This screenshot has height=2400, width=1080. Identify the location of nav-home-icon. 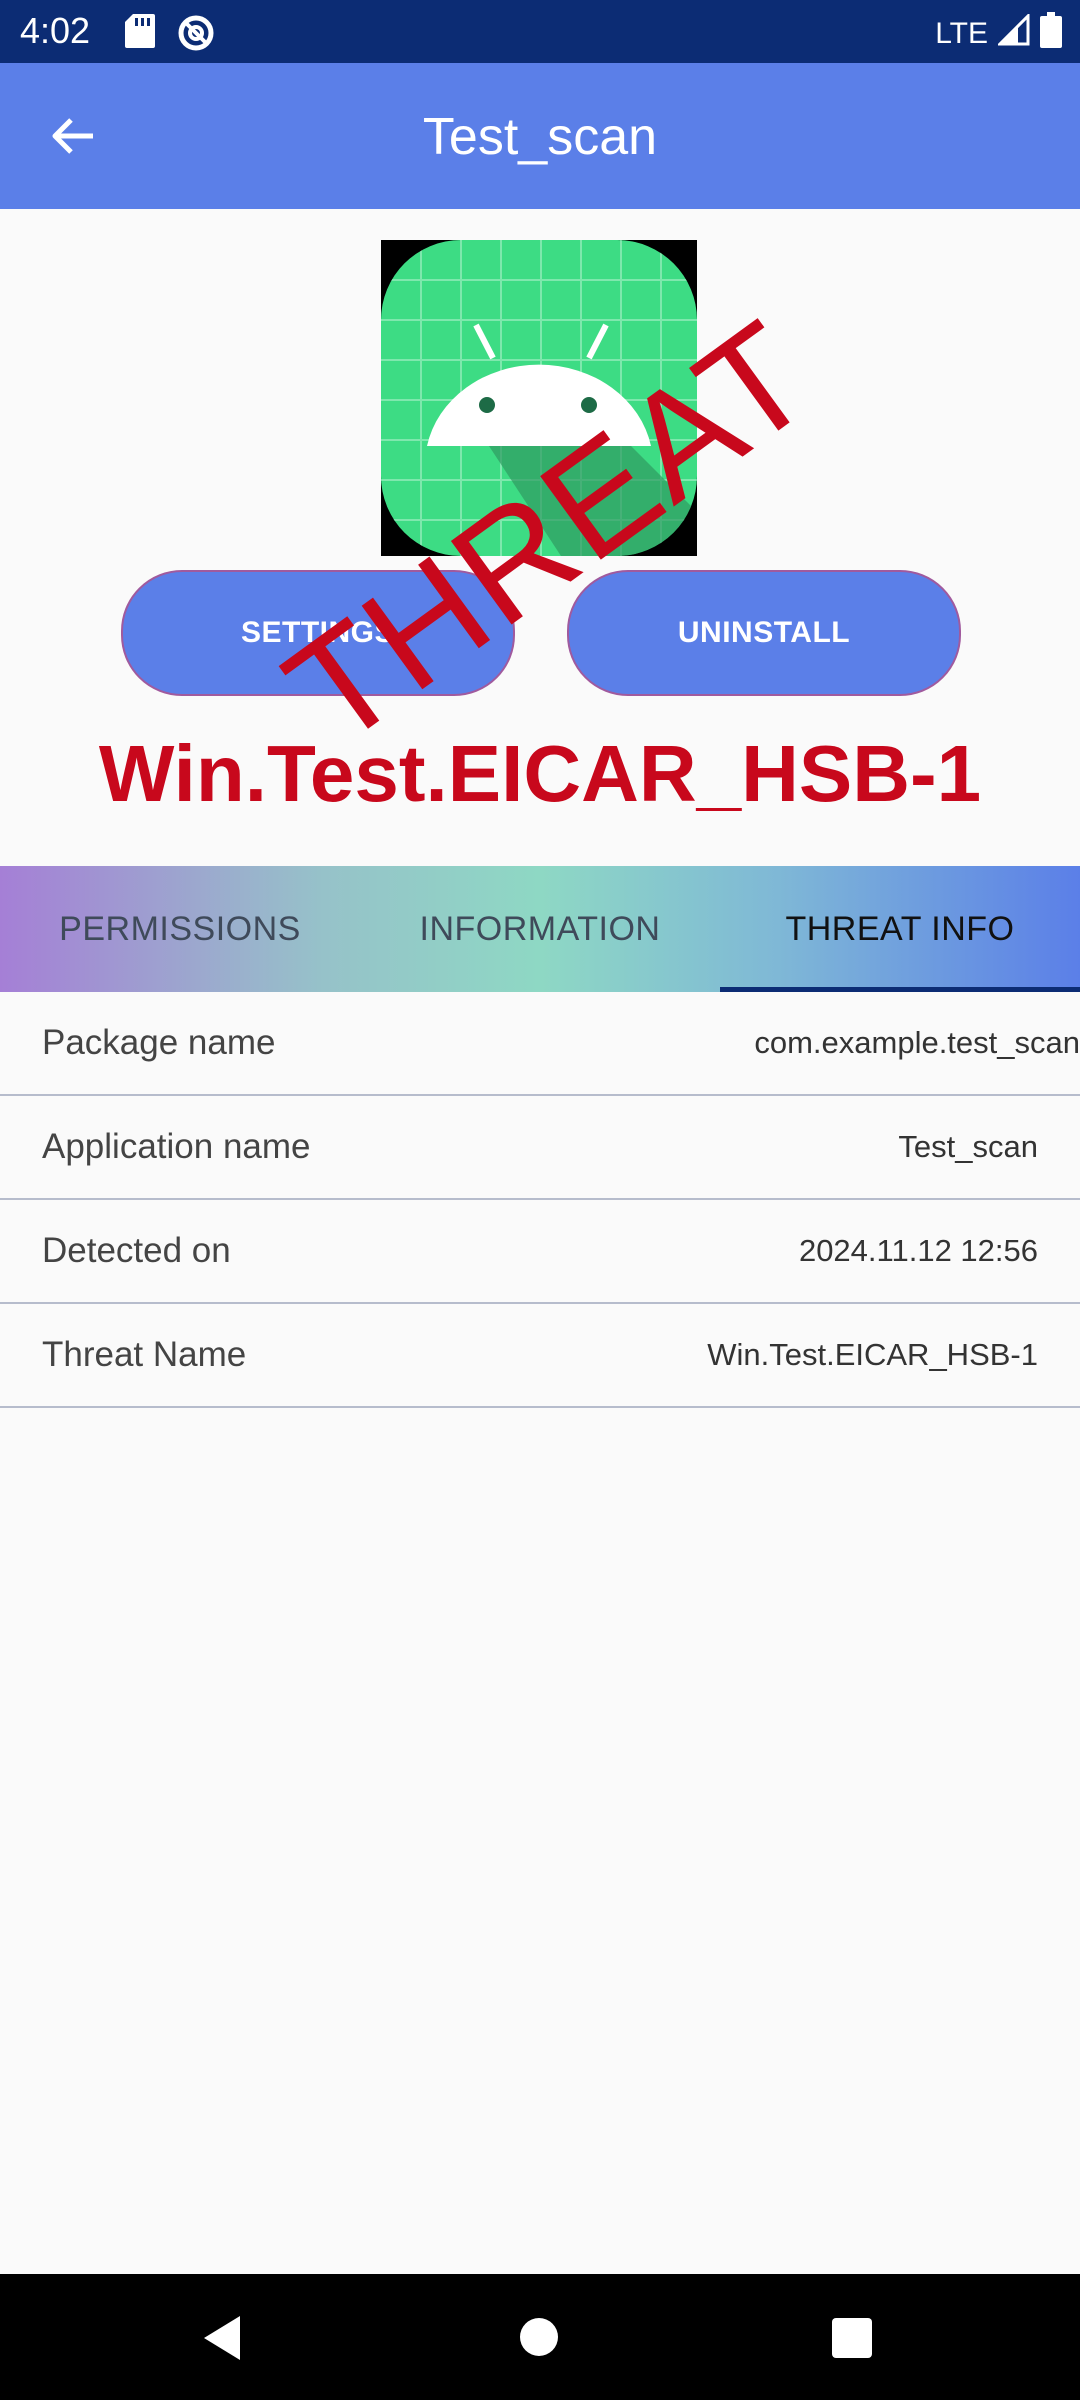
(539, 2337).